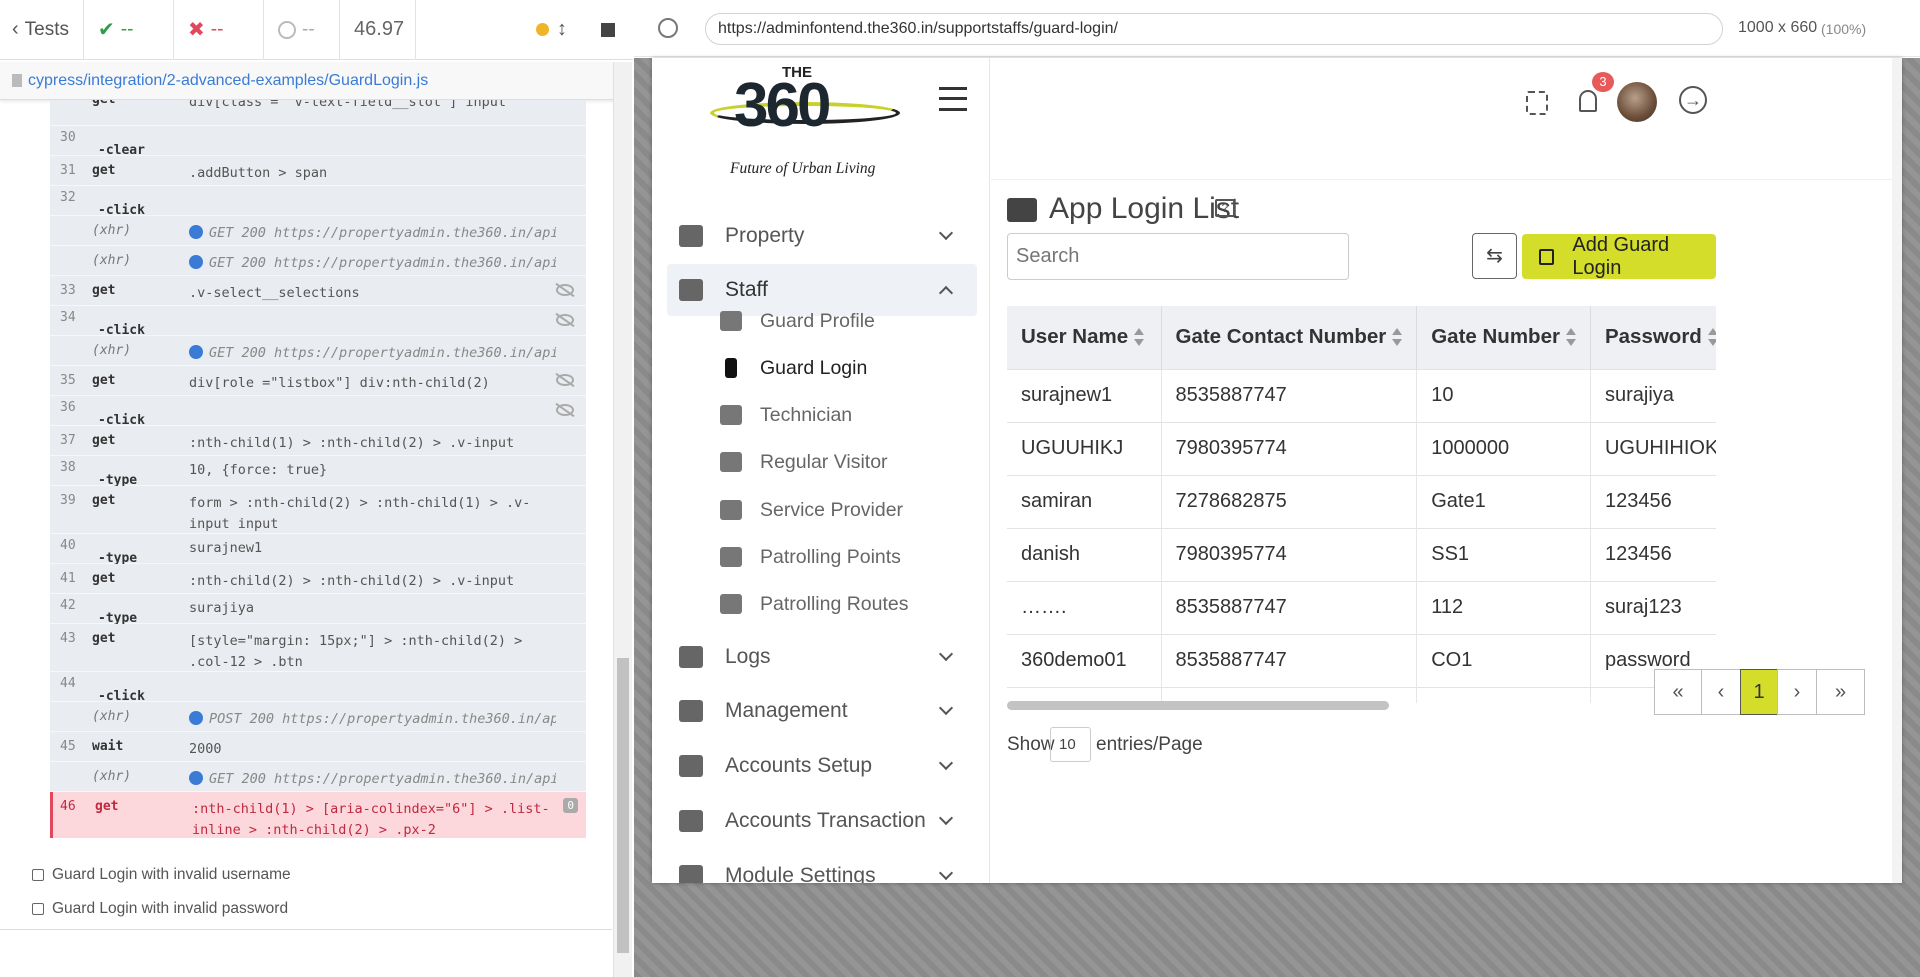 The image size is (1920, 977). What do you see at coordinates (160, 909) in the screenshot?
I see `test-item: Guard Login with invalid password` at bounding box center [160, 909].